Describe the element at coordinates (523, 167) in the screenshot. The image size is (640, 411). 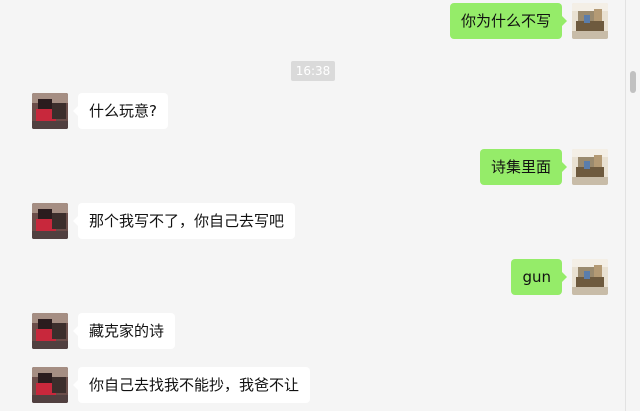
I see `message-bubble-outgoing: 诗集里面` at that location.